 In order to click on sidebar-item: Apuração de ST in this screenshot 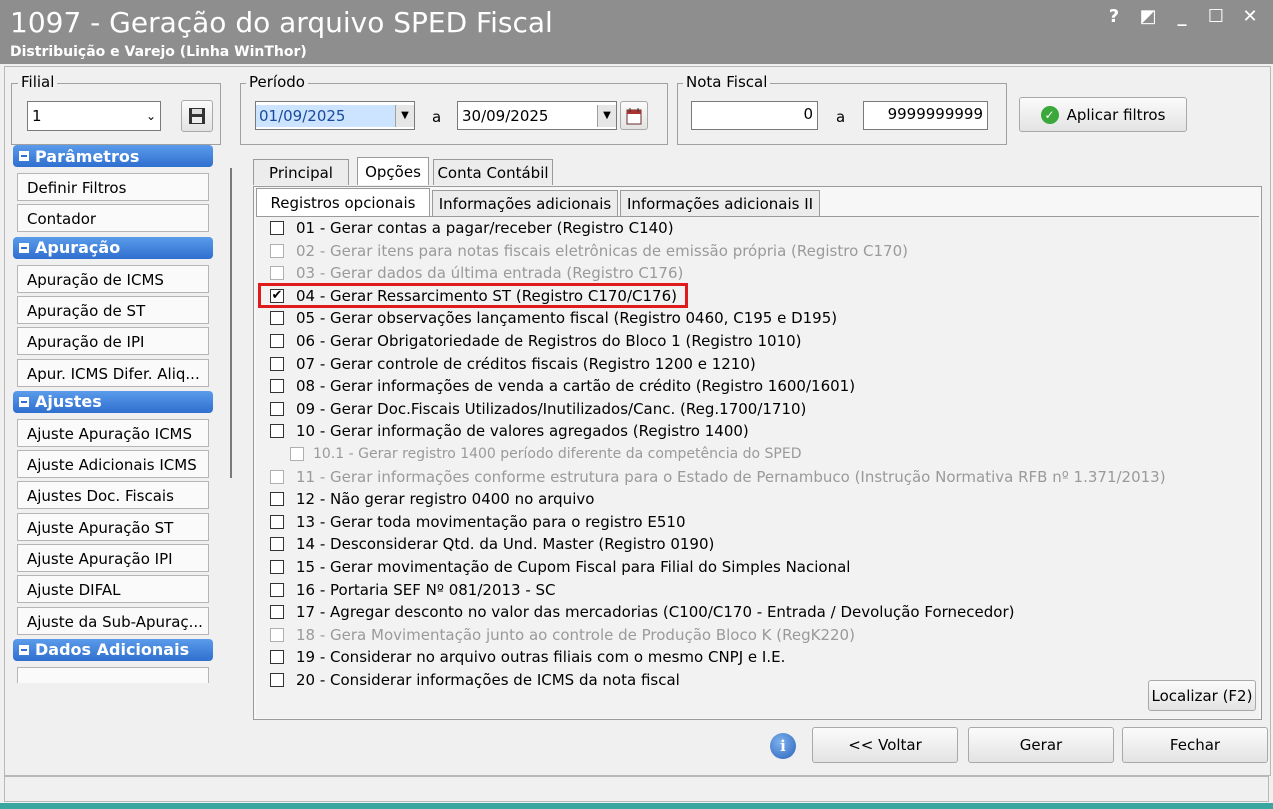, I will do `click(113, 309)`.